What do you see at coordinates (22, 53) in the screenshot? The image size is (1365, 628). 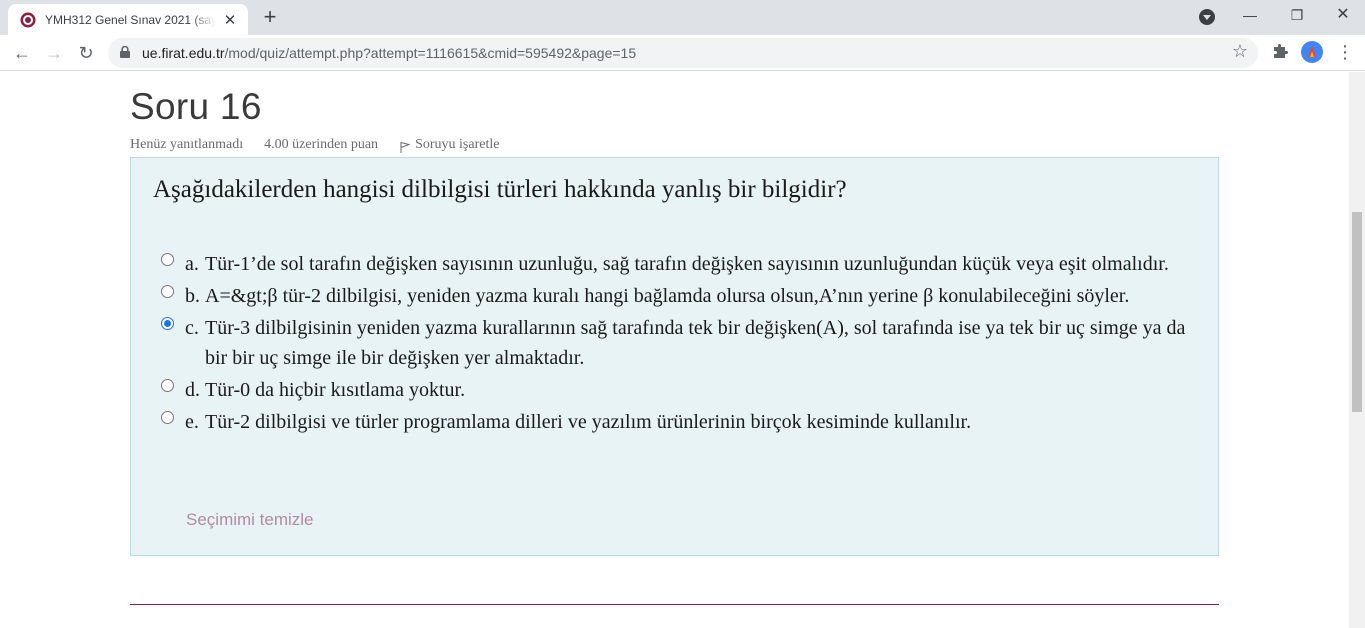 I see `back-button: ←` at bounding box center [22, 53].